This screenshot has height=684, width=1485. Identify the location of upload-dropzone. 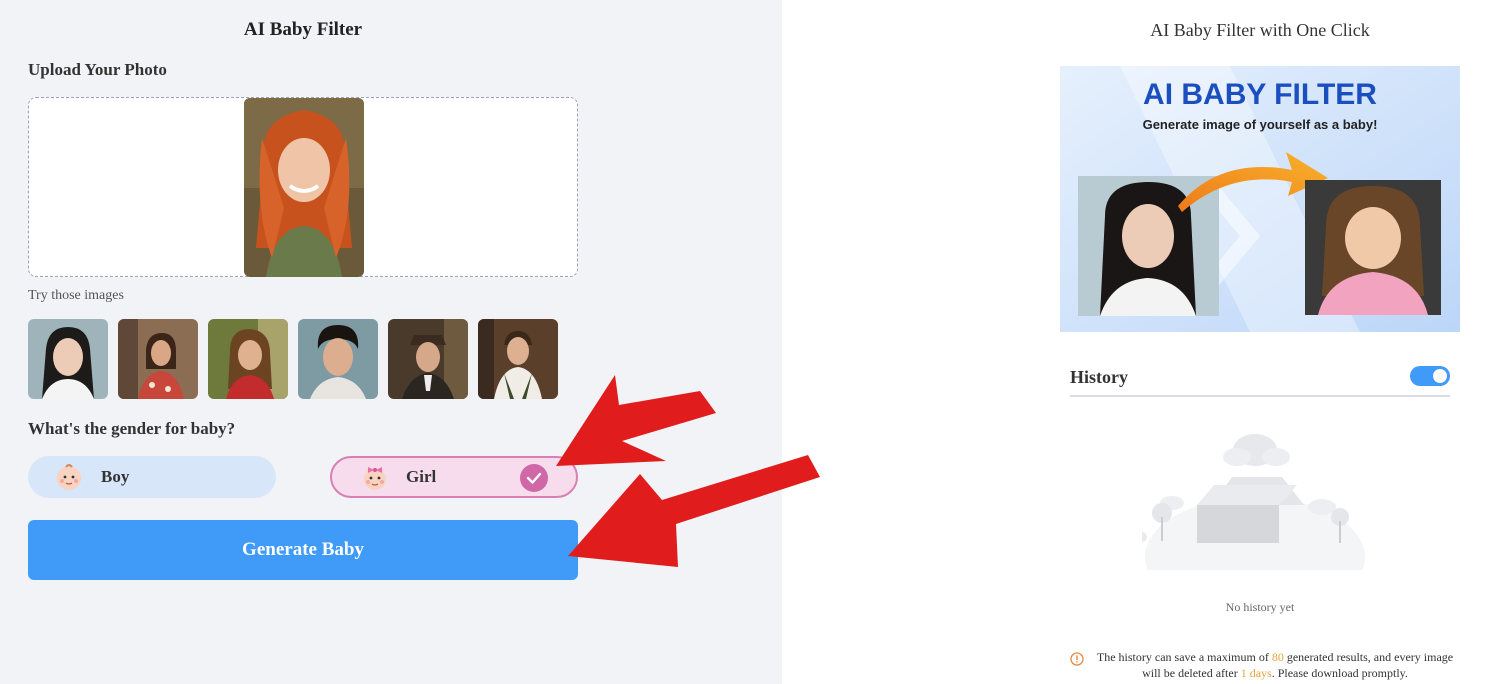
(303, 187).